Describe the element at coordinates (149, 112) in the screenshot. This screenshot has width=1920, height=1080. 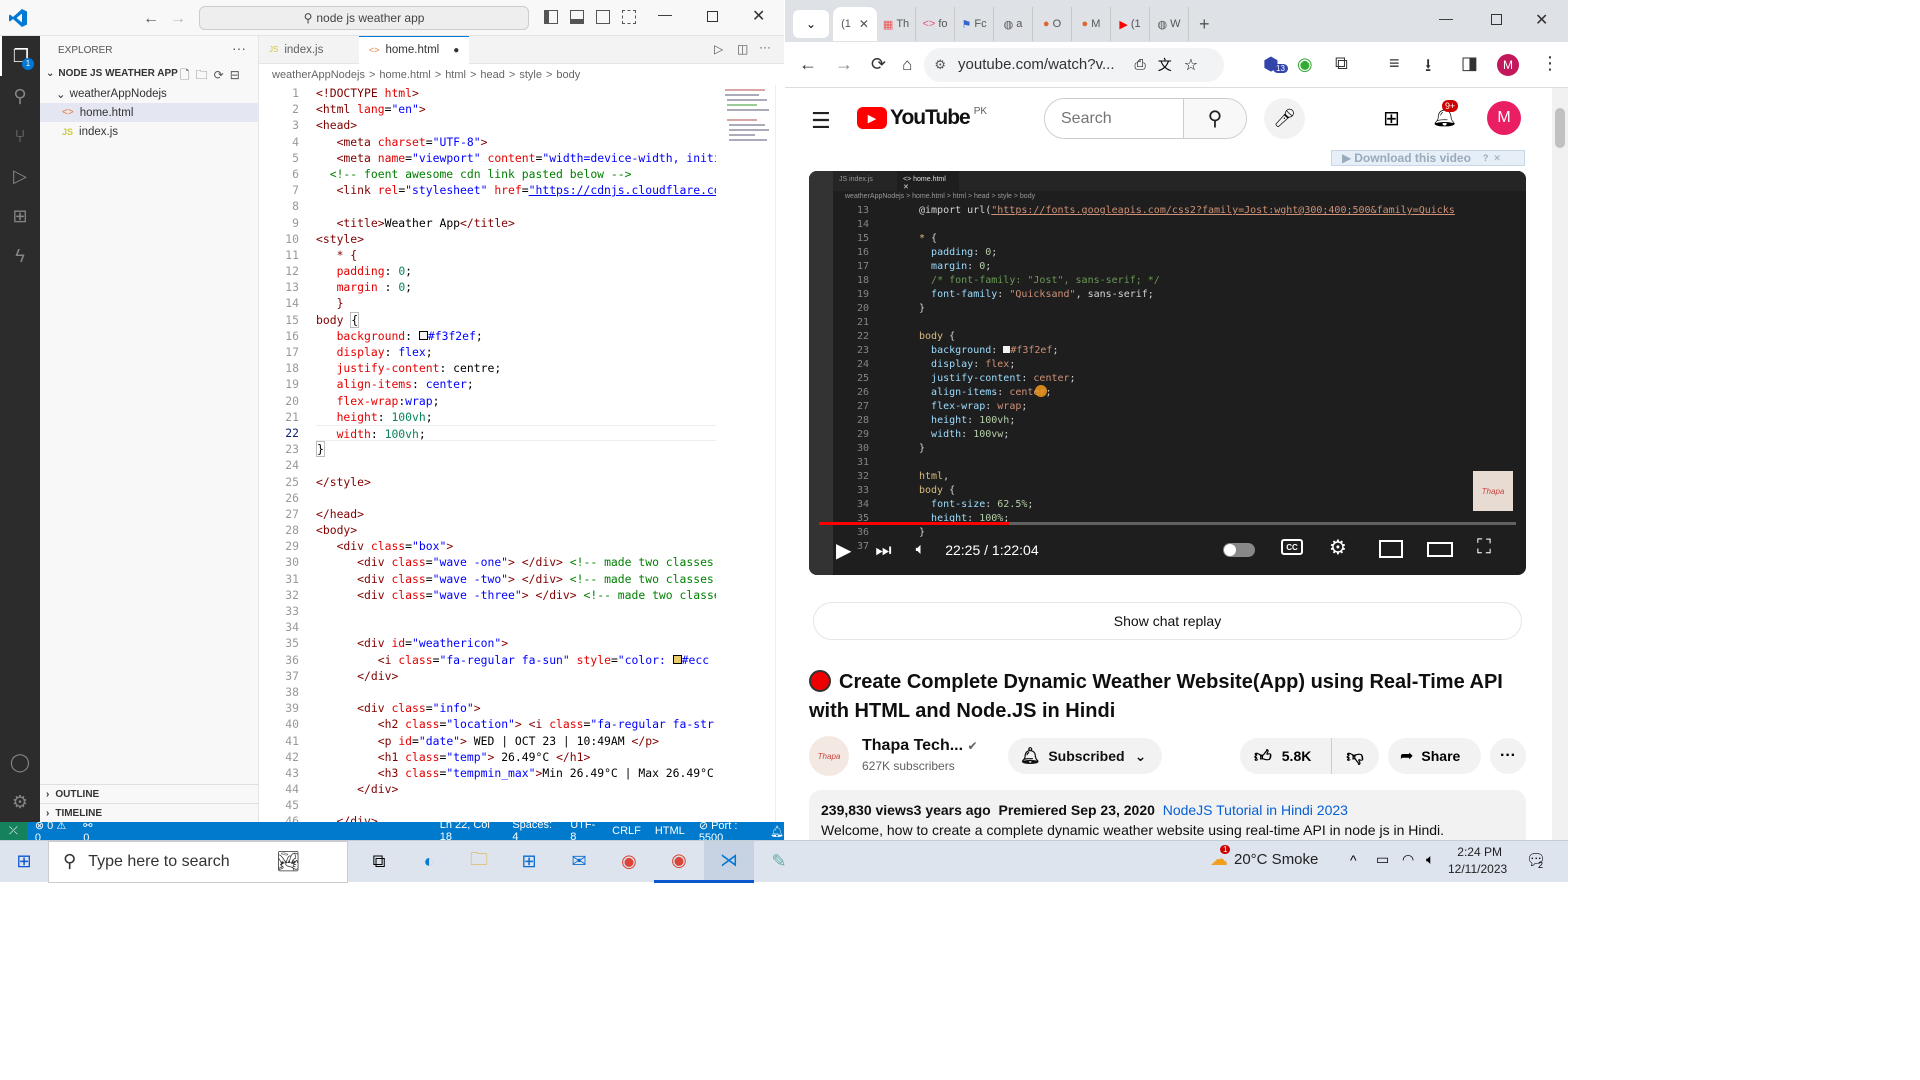
I see `file-home-html: <> home.html` at that location.